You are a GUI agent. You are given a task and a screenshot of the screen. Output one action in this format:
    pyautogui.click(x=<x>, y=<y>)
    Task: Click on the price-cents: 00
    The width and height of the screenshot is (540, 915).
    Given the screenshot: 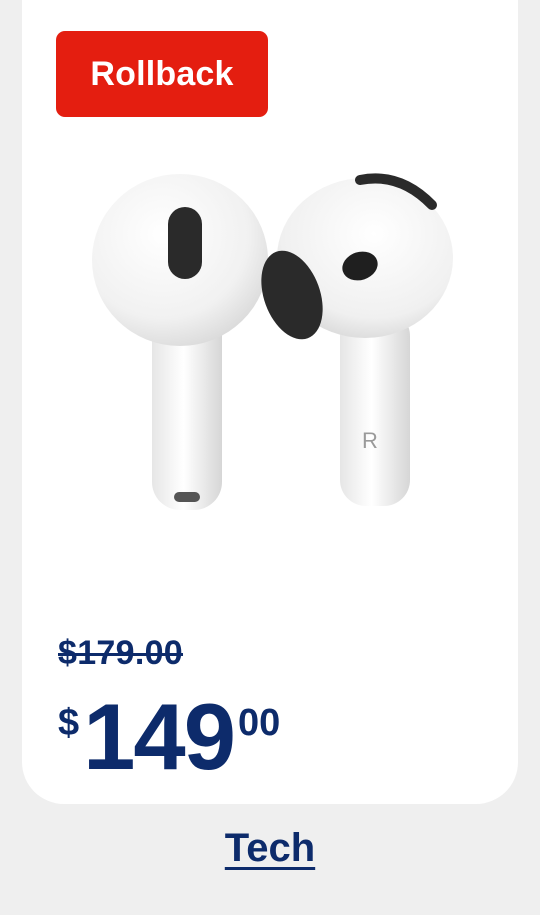 What is the action you would take?
    pyautogui.click(x=259, y=723)
    